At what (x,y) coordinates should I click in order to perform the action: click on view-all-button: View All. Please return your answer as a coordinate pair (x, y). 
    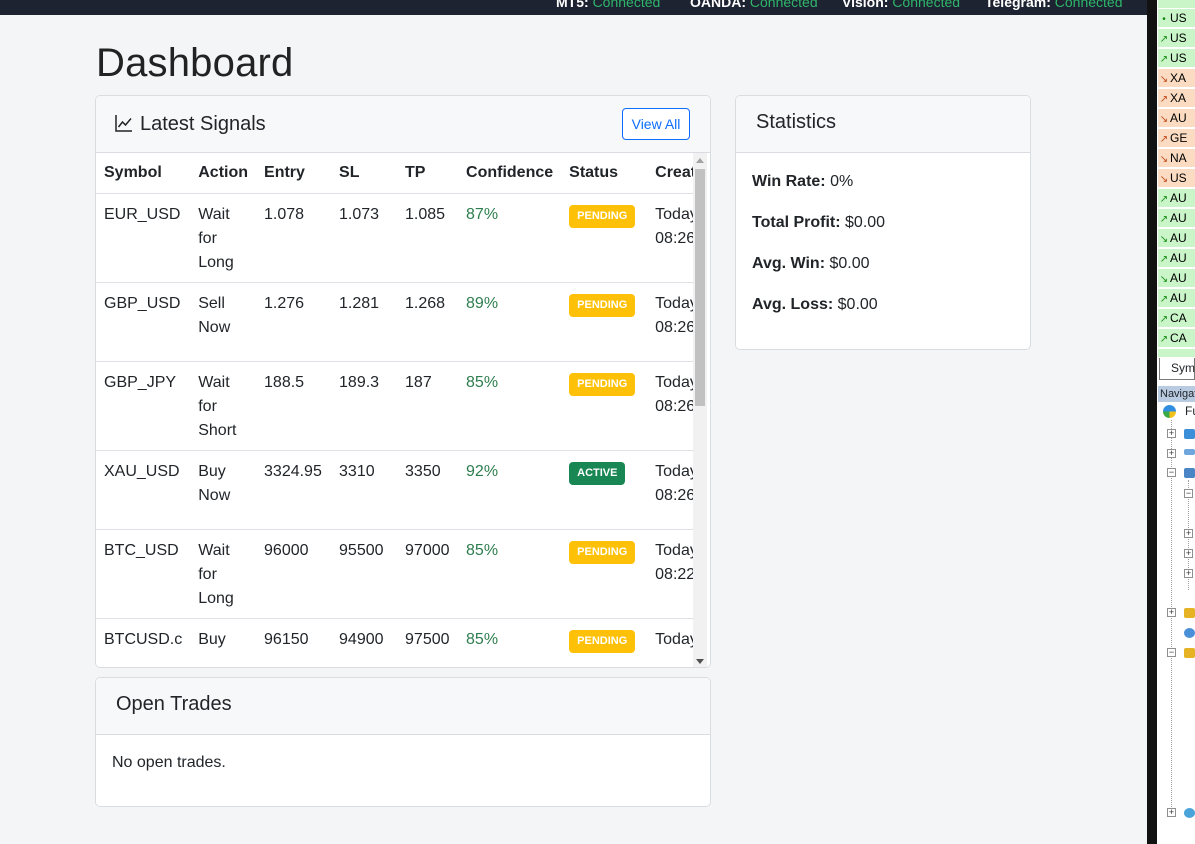
    Looking at the image, I should click on (656, 124).